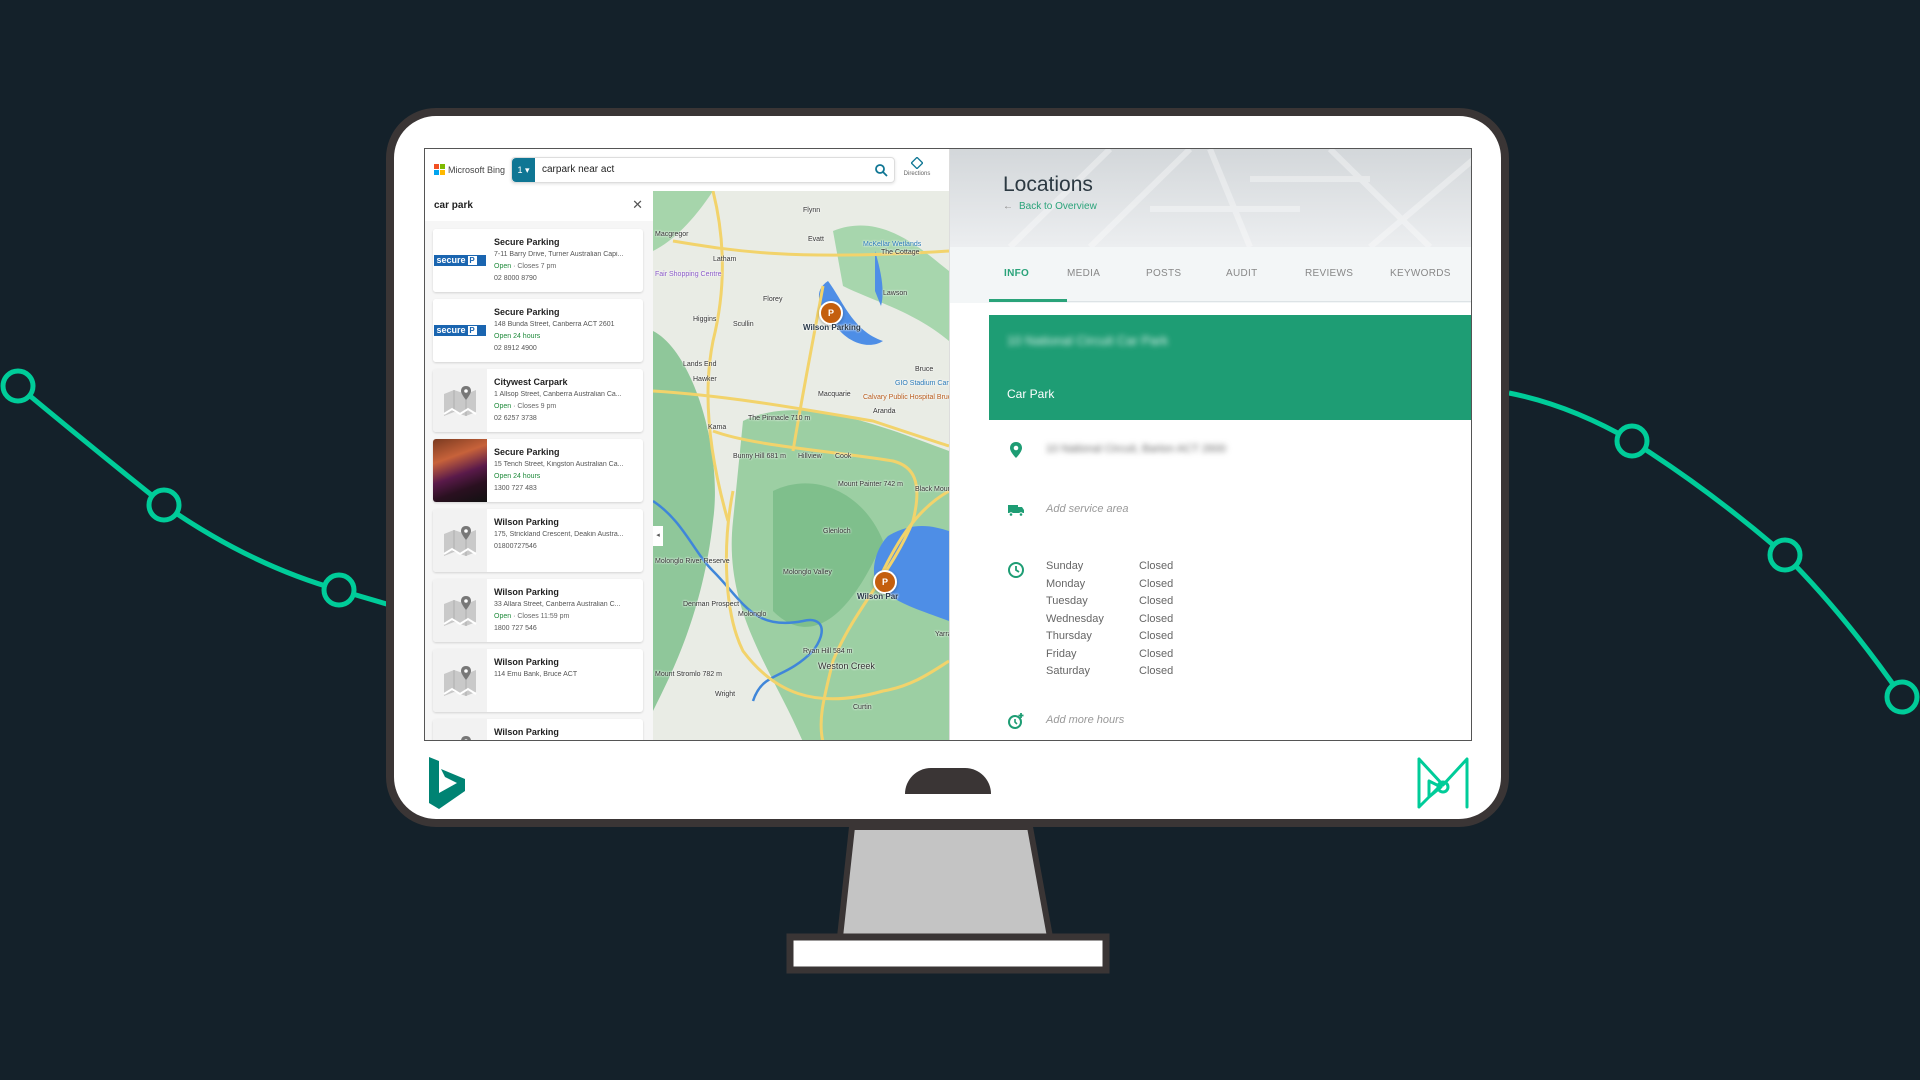 The width and height of the screenshot is (1920, 1080). I want to click on hours-entry: Thursday Closed, so click(1109, 637).